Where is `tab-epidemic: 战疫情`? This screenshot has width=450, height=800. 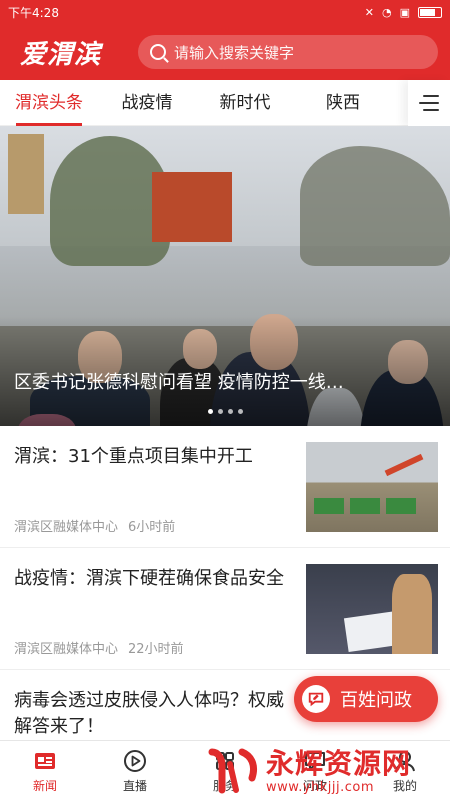 tab-epidemic: 战疫情 is located at coordinates (147, 103).